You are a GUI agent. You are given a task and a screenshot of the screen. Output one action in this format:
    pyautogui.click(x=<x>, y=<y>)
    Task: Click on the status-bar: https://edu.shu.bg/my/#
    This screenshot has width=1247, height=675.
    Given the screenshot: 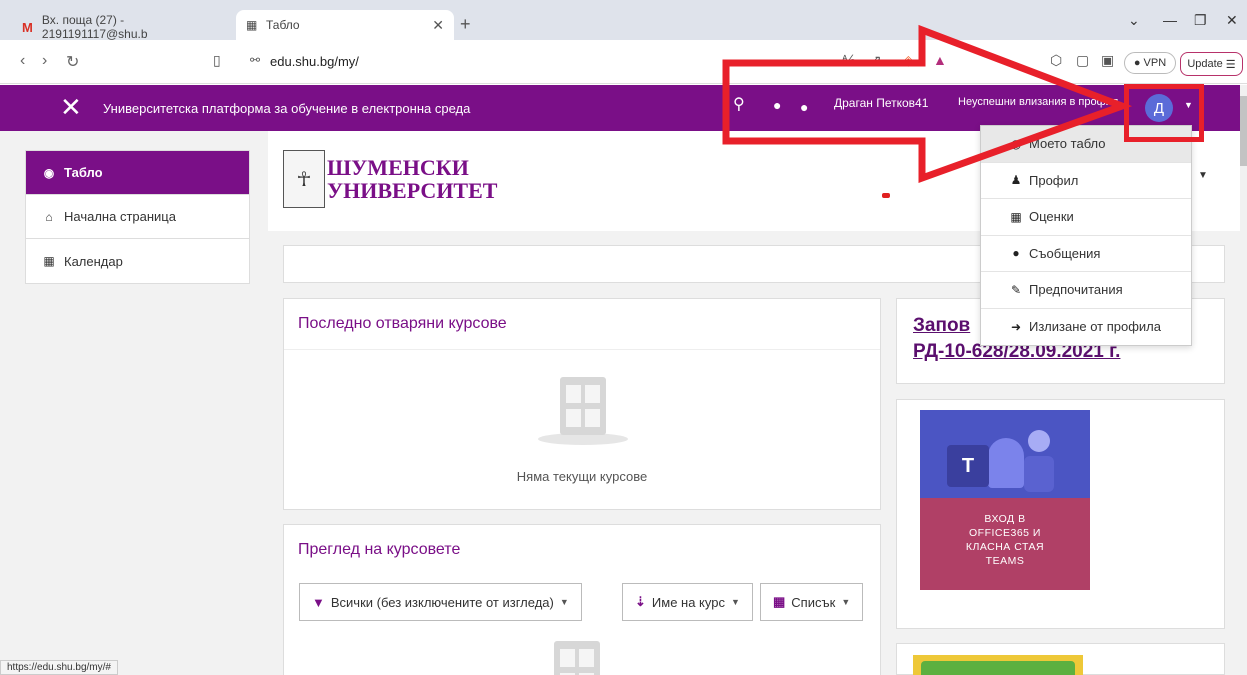 What is the action you would take?
    pyautogui.click(x=59, y=667)
    